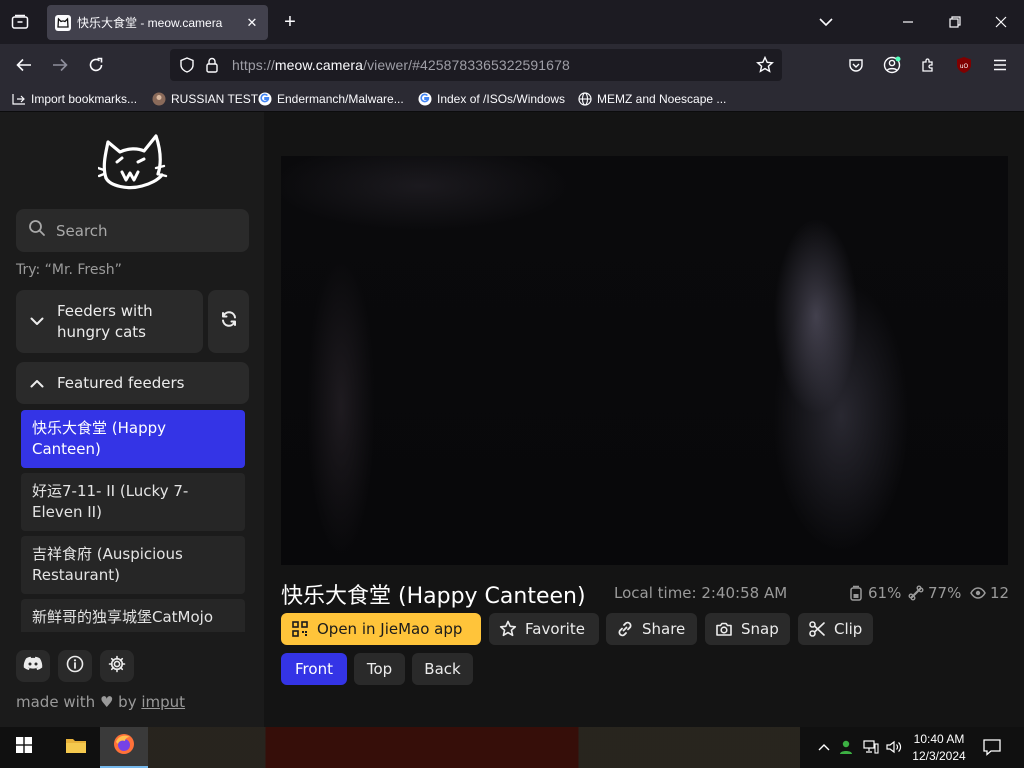  Describe the element at coordinates (747, 629) in the screenshot. I see `snap-button: Snap` at that location.